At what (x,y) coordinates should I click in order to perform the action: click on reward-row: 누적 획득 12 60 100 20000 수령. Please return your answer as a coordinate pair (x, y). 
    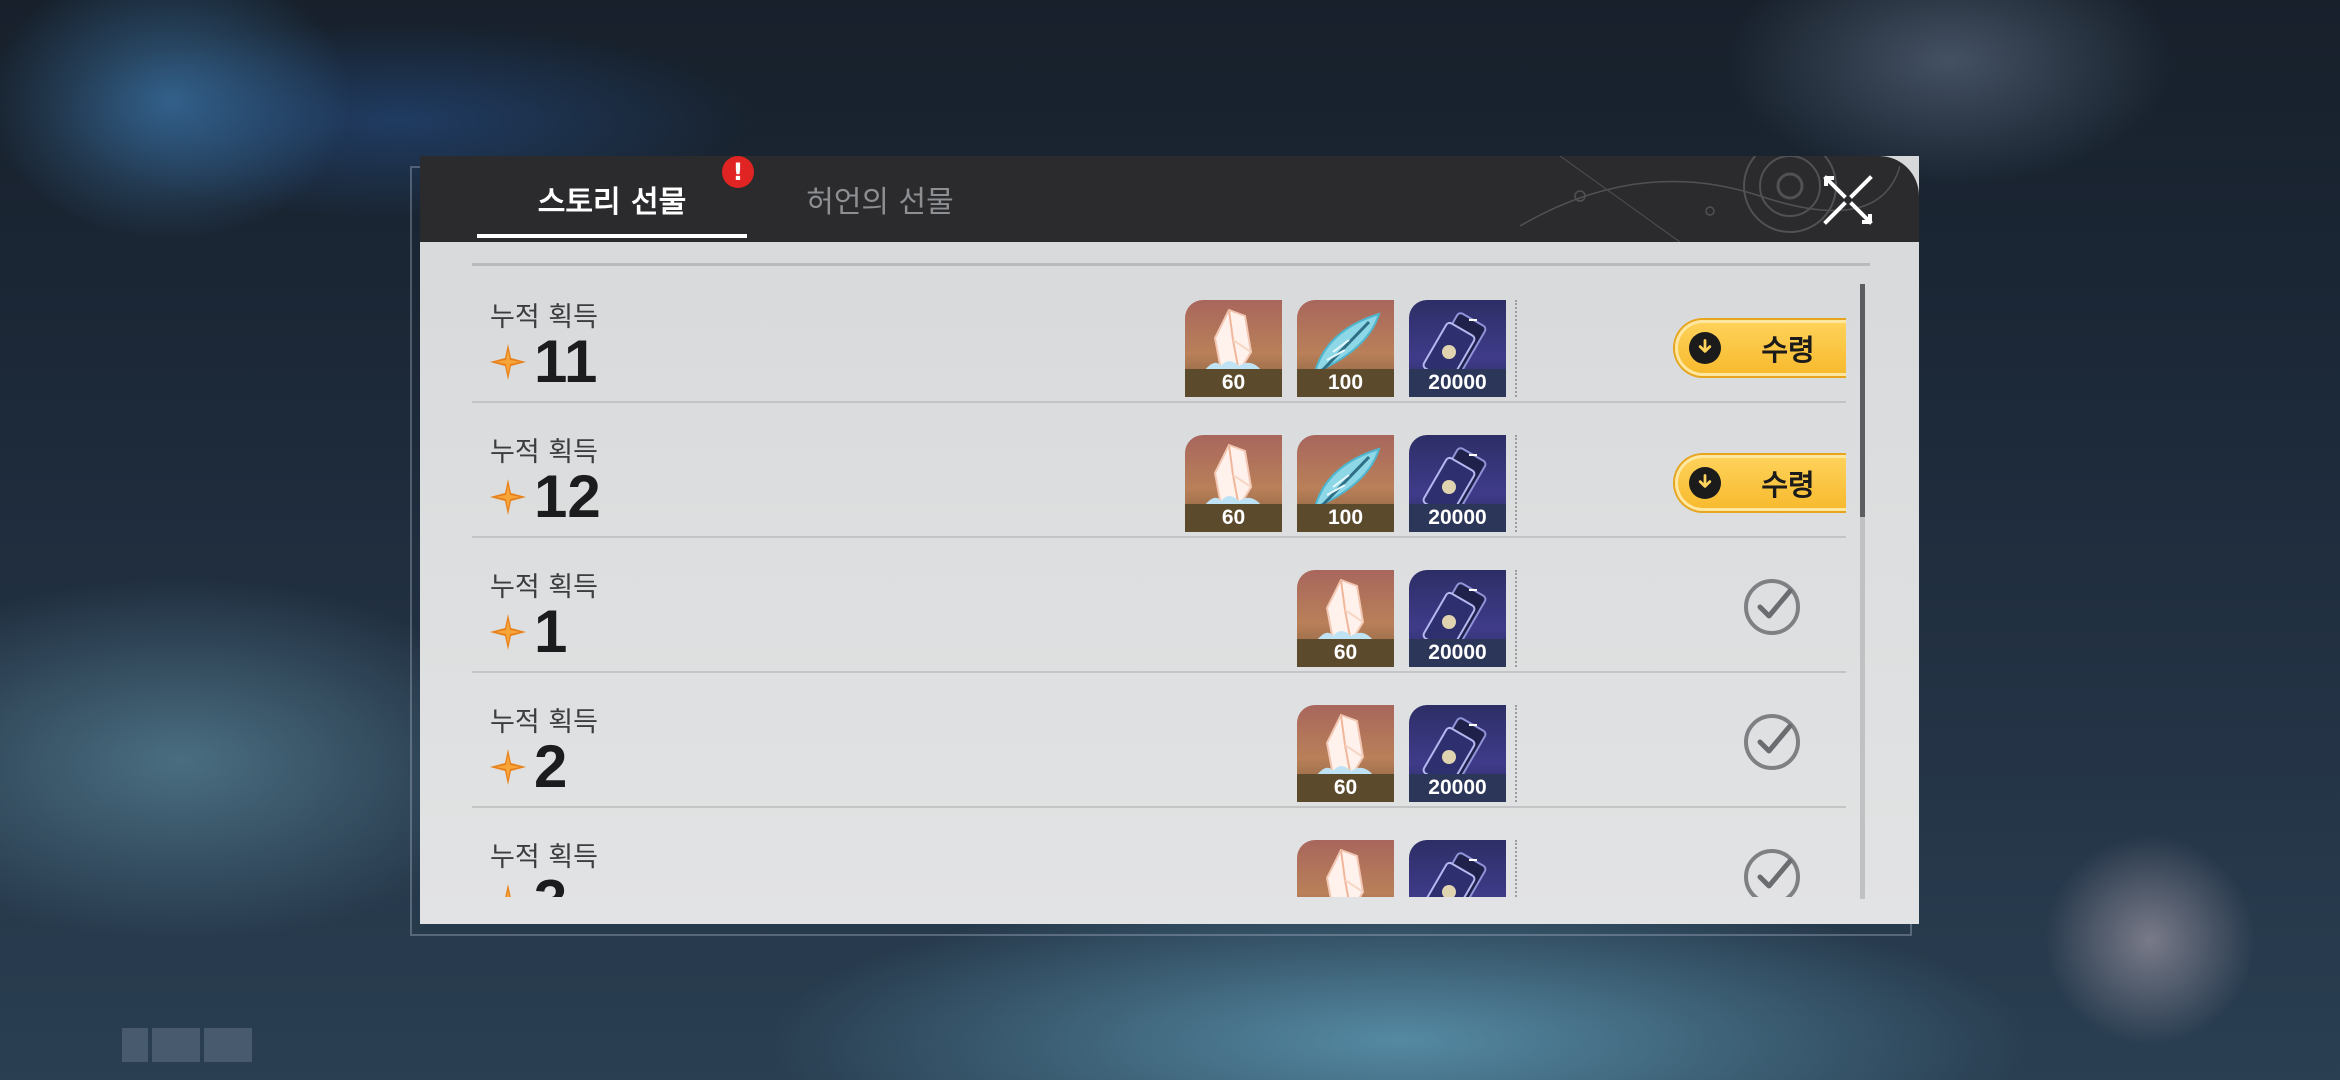
    Looking at the image, I should click on (1159, 470).